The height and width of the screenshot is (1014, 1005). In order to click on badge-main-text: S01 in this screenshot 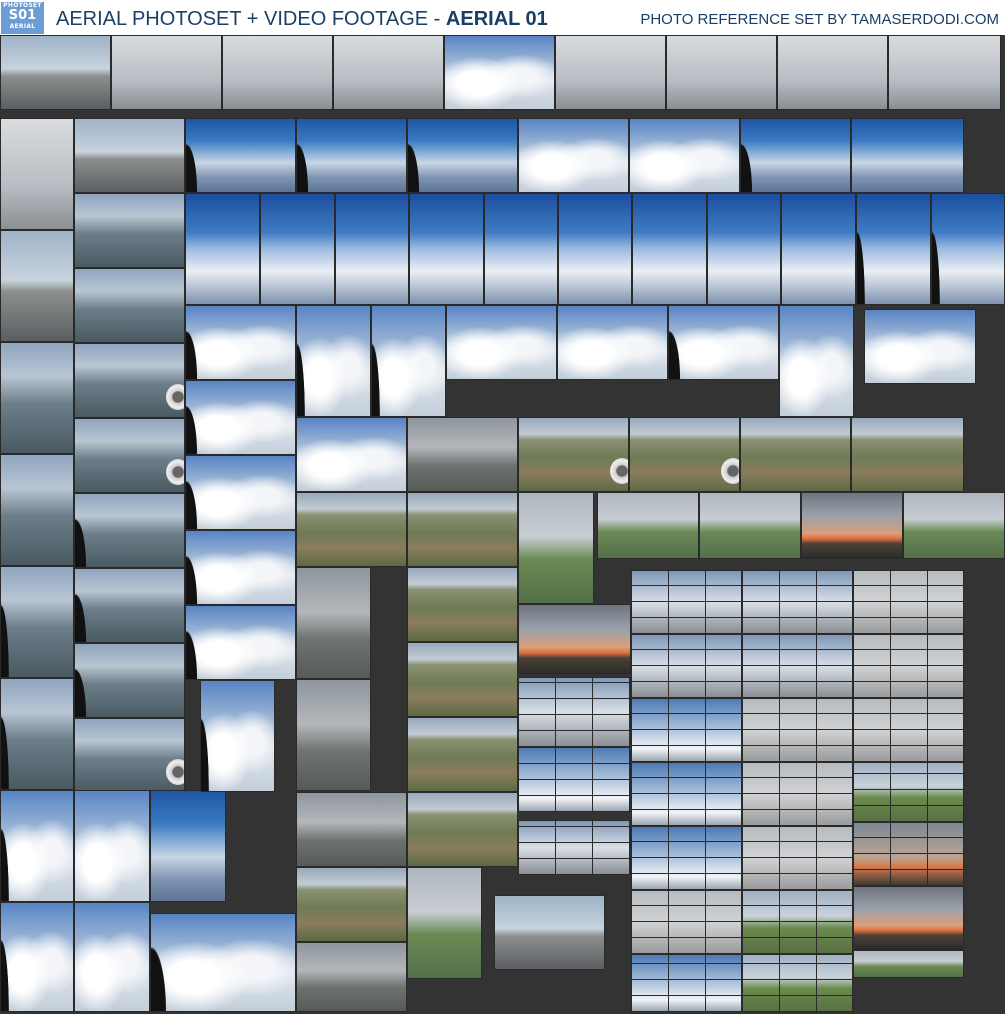, I will do `click(22, 15)`.